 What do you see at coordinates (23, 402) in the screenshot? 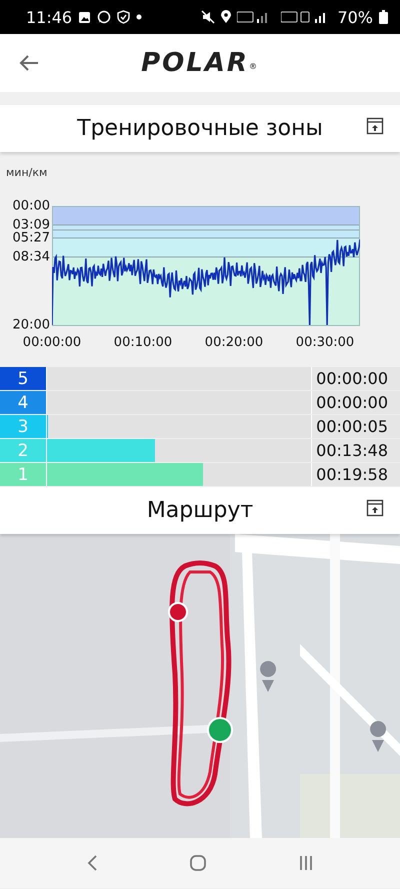
I see `zone-number: 4` at bounding box center [23, 402].